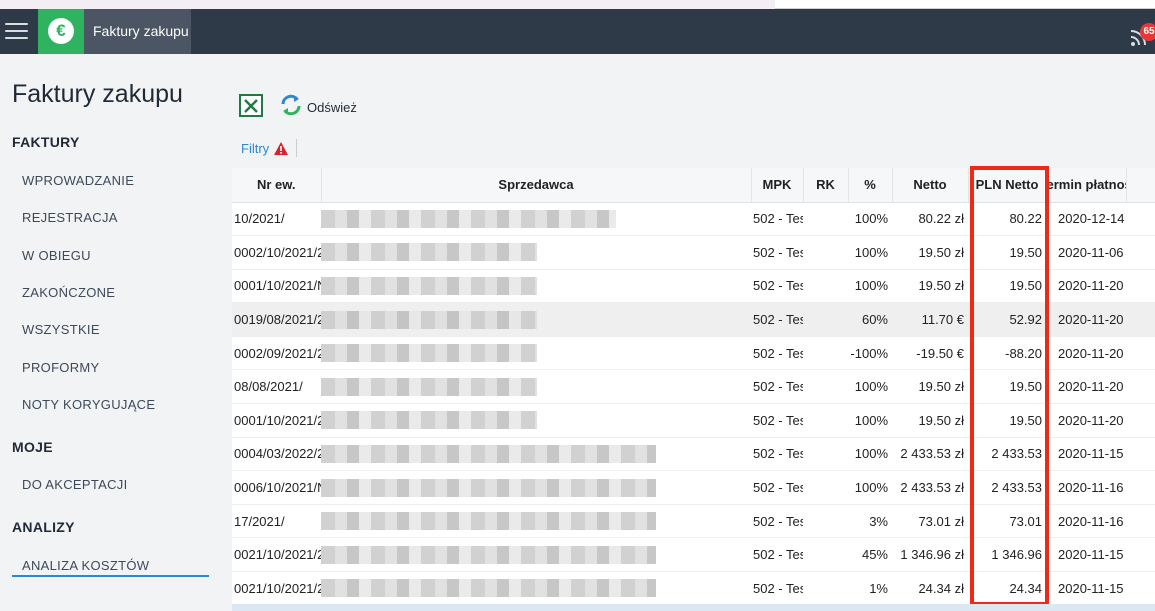  I want to click on cell-nr-ew: 0004/03/2022/2, so click(276, 454).